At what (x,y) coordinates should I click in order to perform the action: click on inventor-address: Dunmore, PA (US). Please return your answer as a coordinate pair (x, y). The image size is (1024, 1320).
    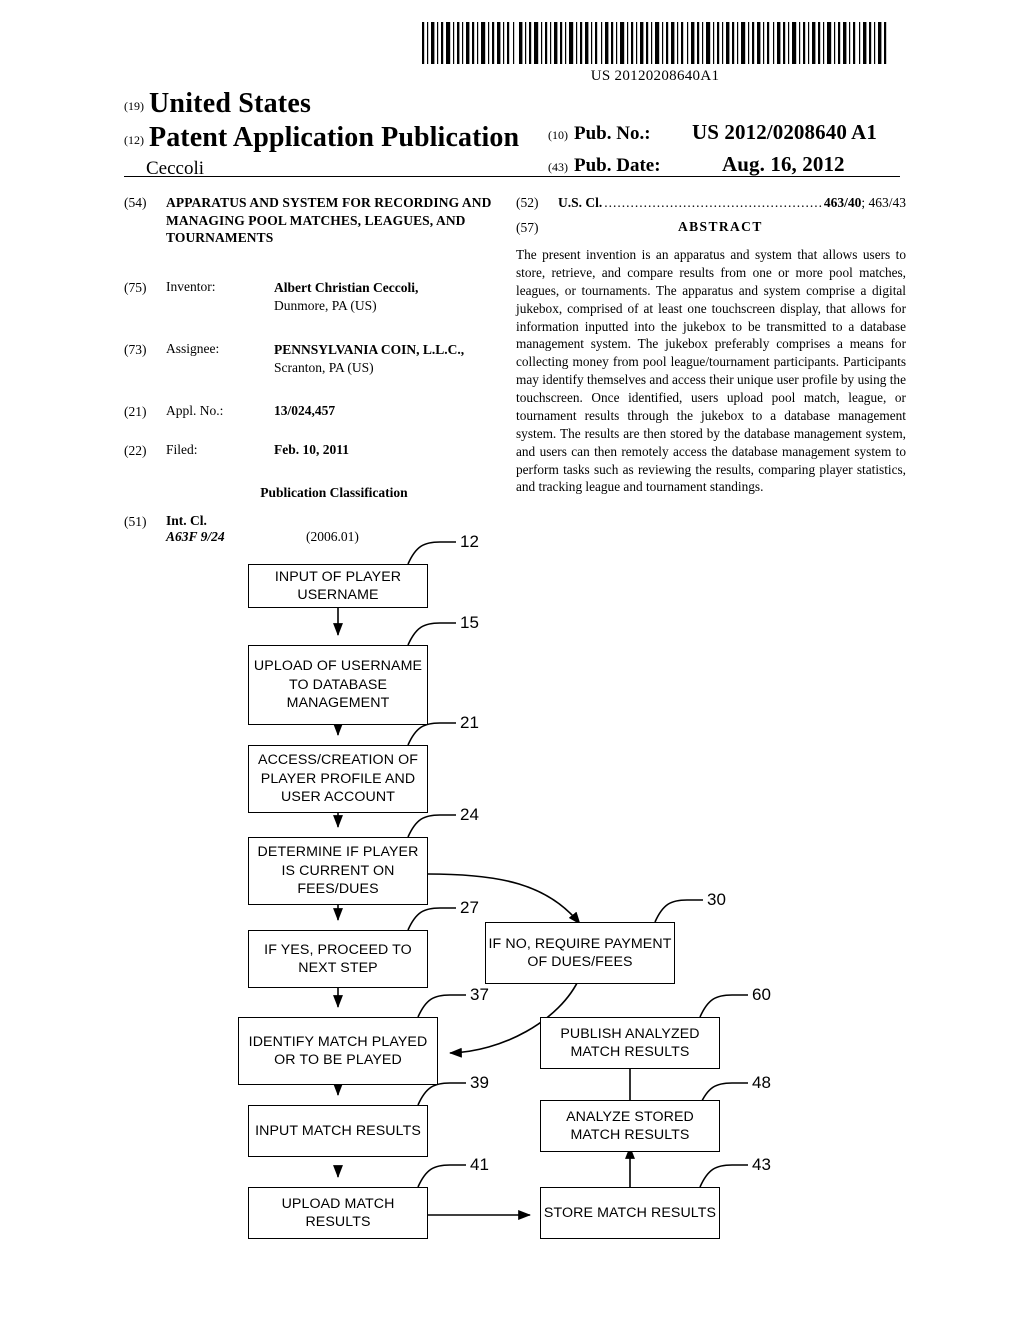
    Looking at the image, I should click on (325, 305).